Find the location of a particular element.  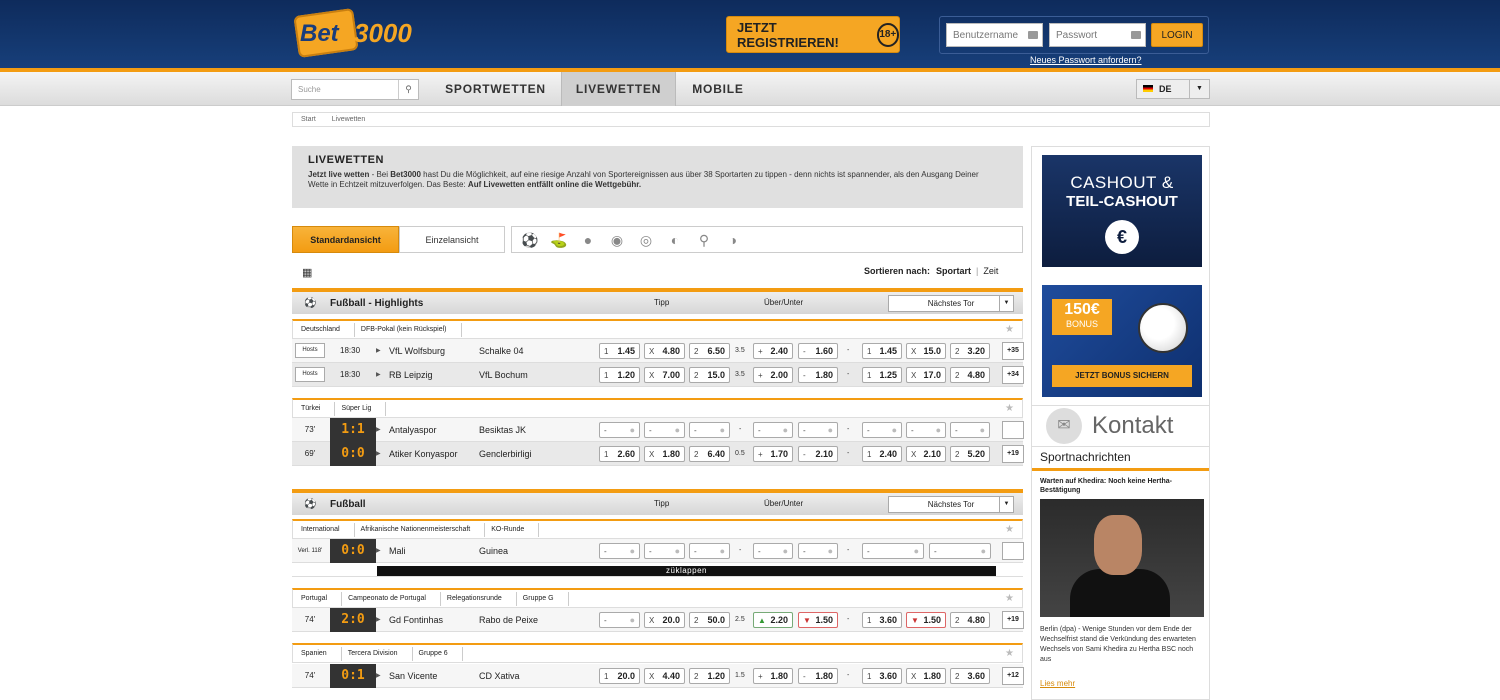

collapse-button: züklappen is located at coordinates (686, 571).